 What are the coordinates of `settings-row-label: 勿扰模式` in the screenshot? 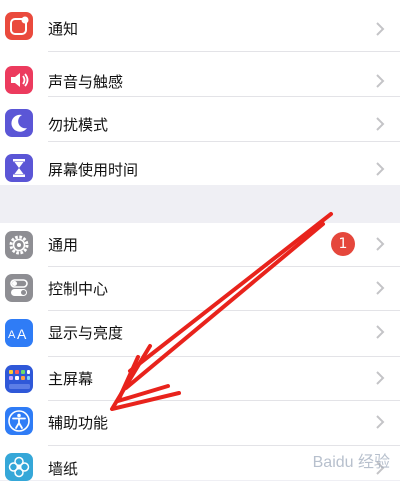 It's located at (78, 125).